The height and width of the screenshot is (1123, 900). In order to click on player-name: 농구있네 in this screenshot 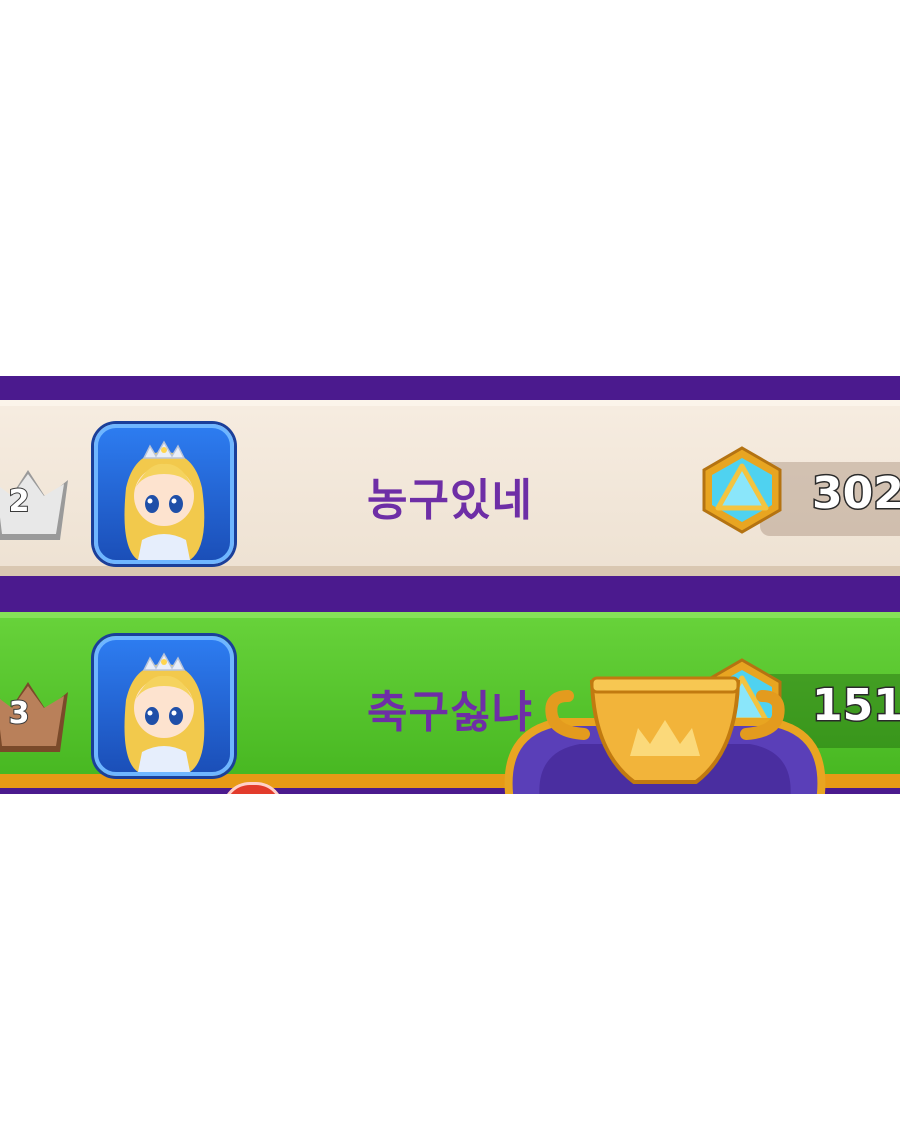, I will do `click(450, 500)`.